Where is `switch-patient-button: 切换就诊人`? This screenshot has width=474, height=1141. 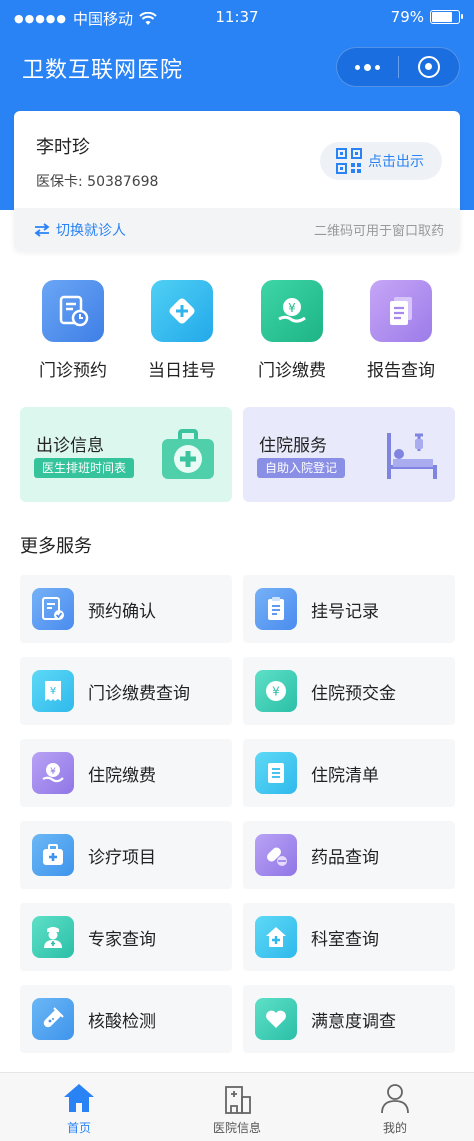 switch-patient-button: 切换就诊人 is located at coordinates (80, 230).